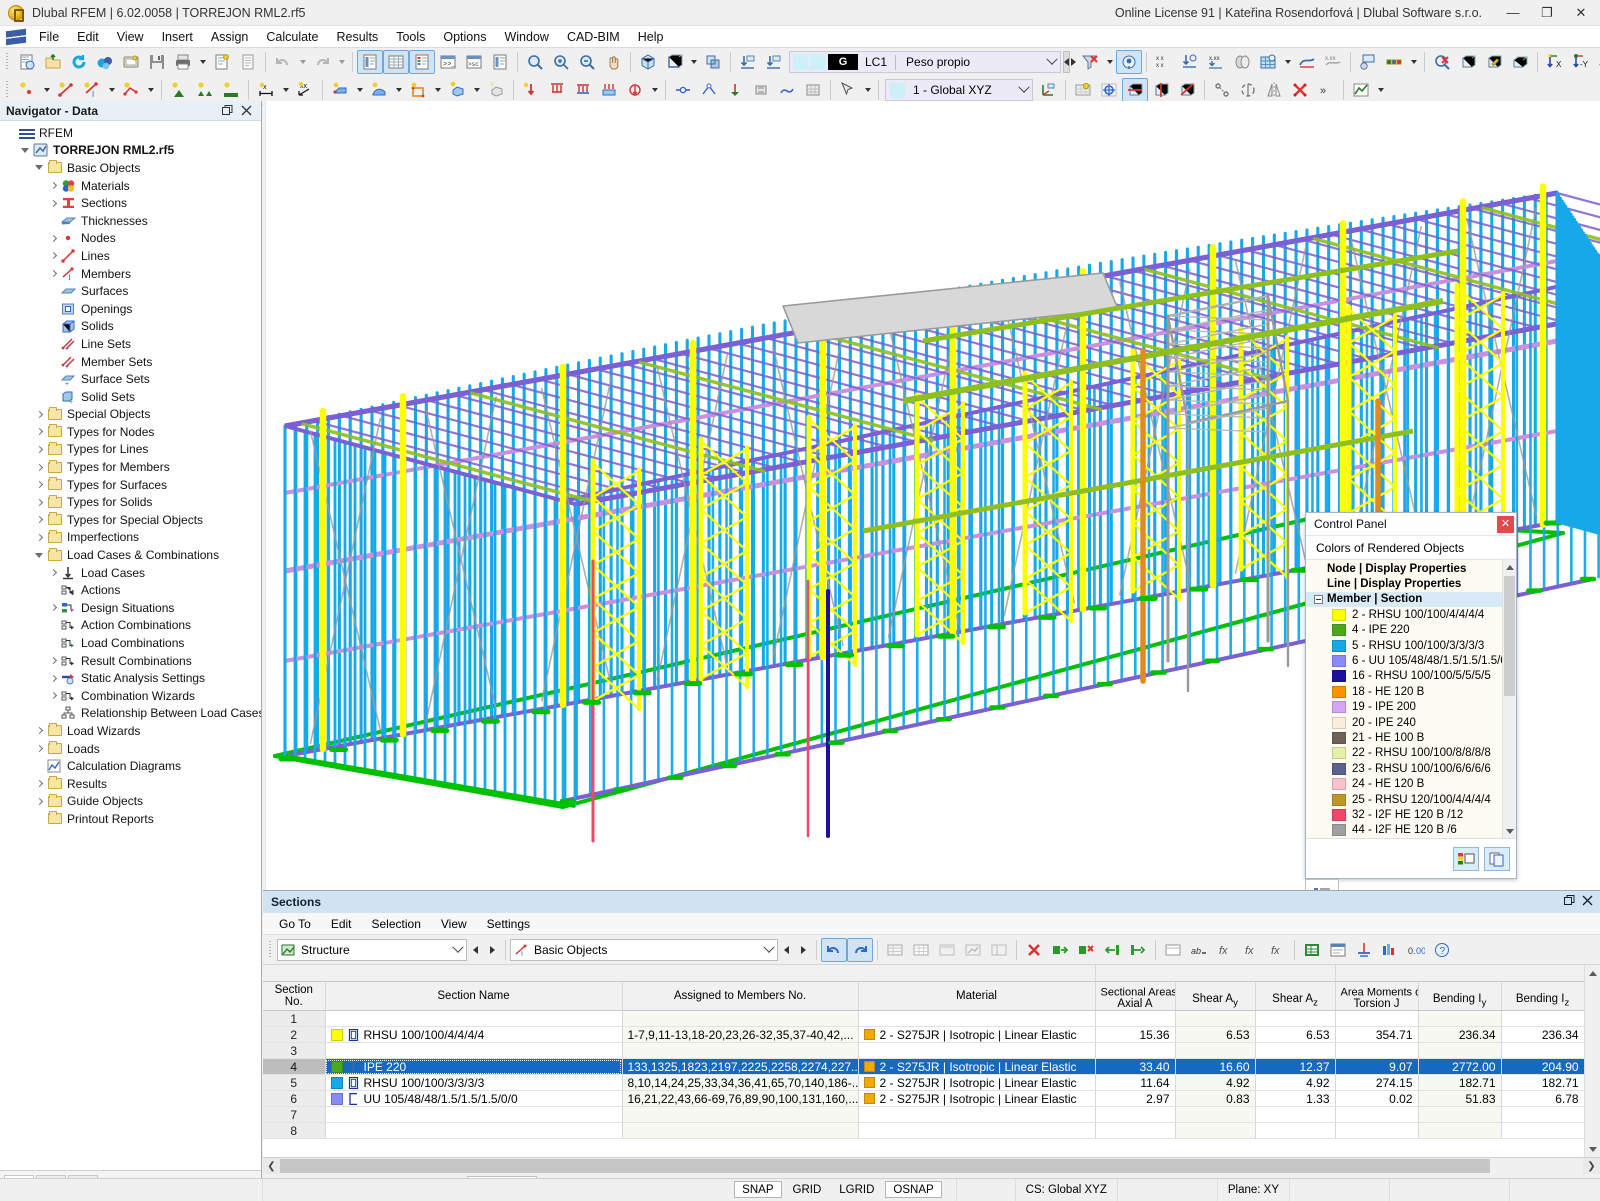  Describe the element at coordinates (1164, 62) in the screenshot. I see `node-coordinates-icon: x xx x` at that location.